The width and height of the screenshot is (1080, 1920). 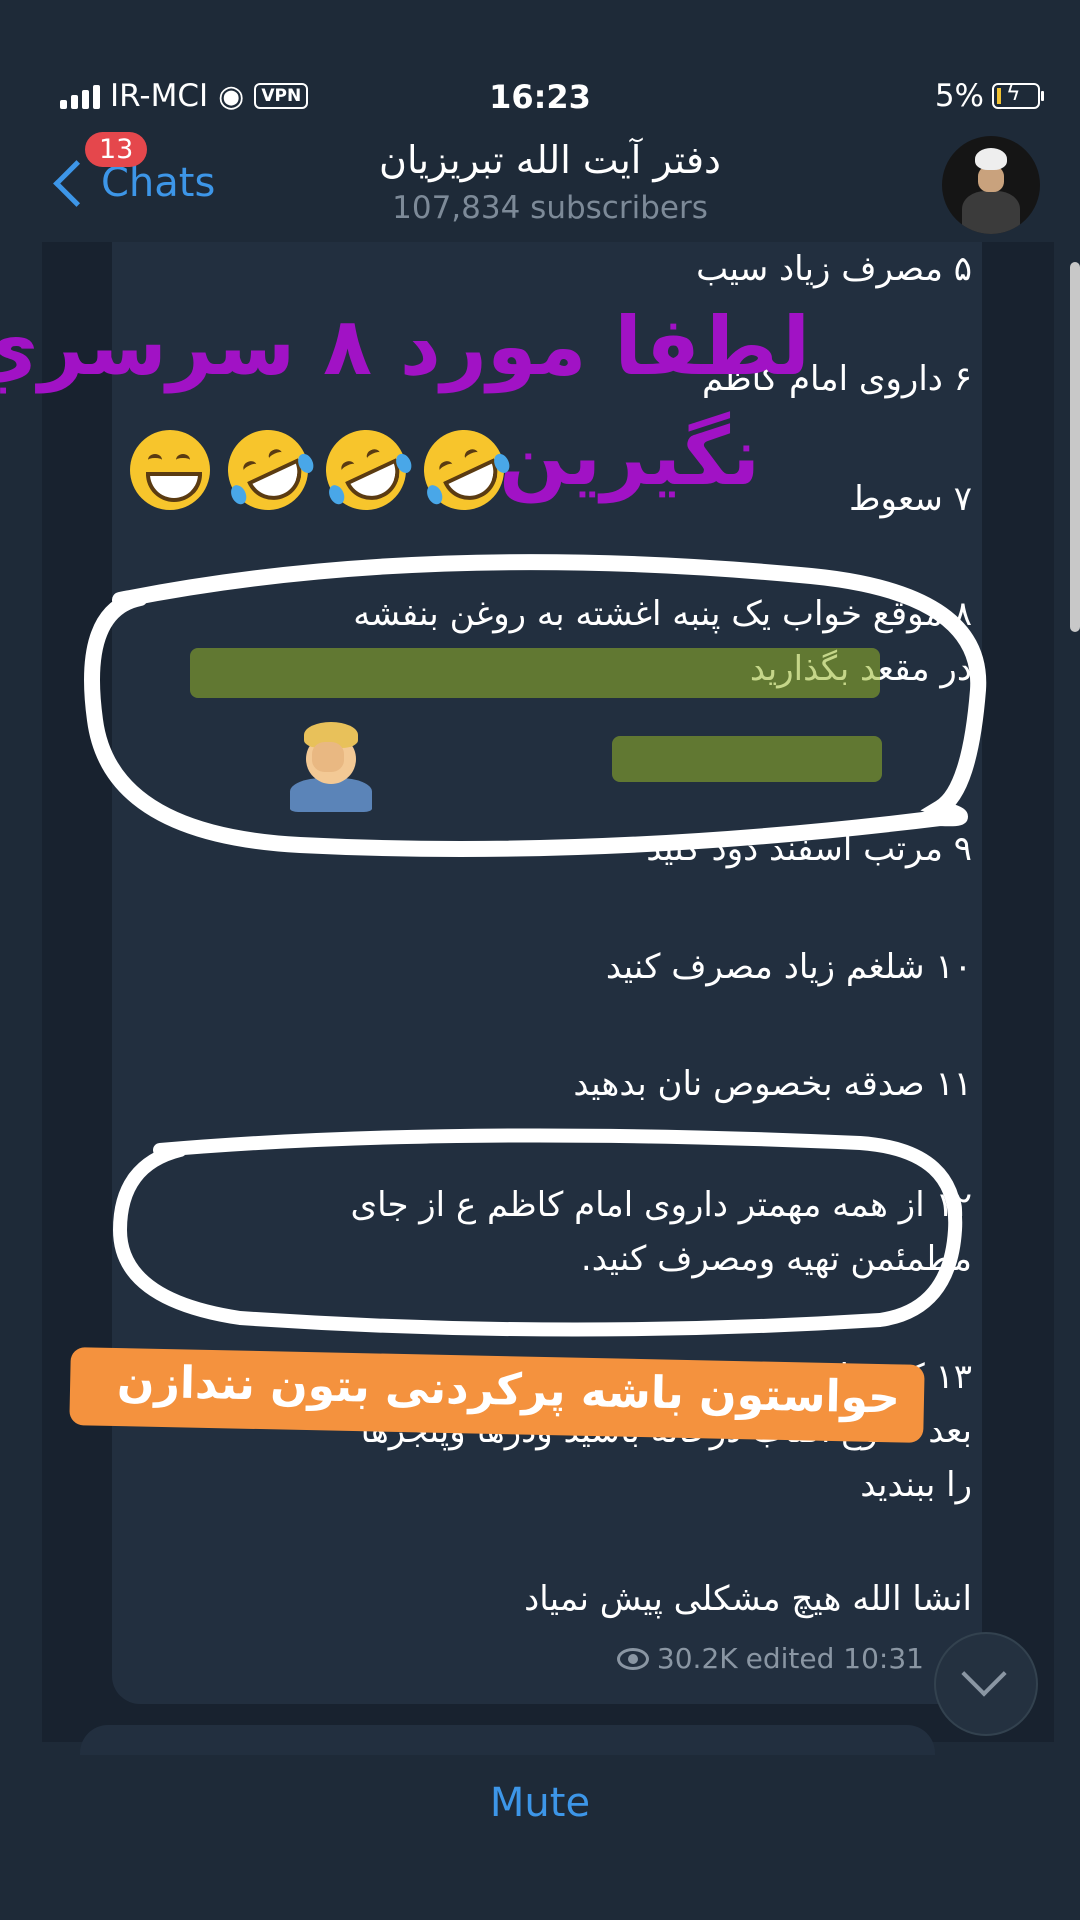 What do you see at coordinates (984, 1674) in the screenshot?
I see `chevron-down-icon` at bounding box center [984, 1674].